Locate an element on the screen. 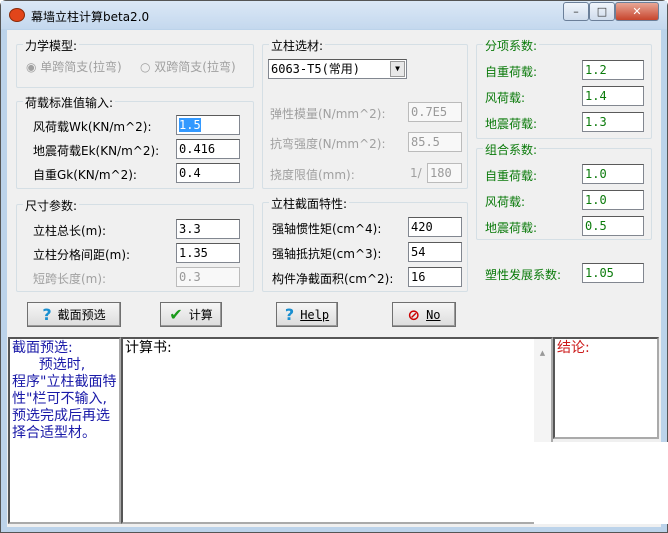 This screenshot has width=668, height=533. blank-overlay is located at coordinates (601, 483).